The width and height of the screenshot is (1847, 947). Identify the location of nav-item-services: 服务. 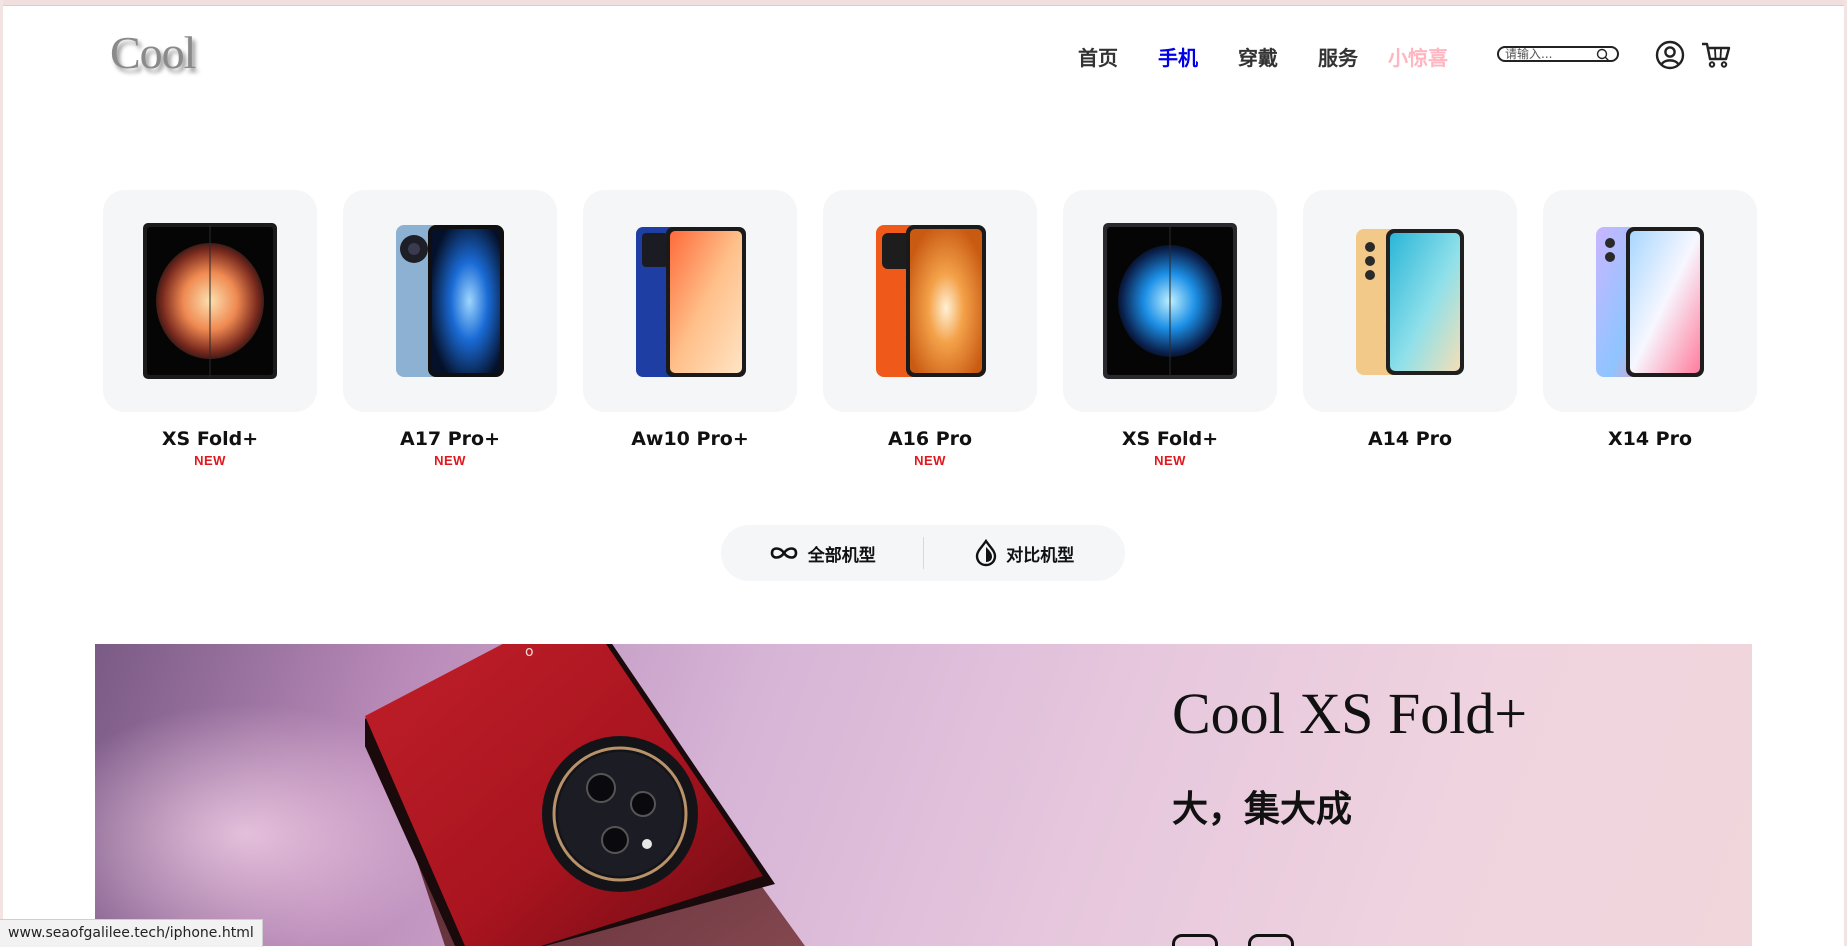
(1338, 56).